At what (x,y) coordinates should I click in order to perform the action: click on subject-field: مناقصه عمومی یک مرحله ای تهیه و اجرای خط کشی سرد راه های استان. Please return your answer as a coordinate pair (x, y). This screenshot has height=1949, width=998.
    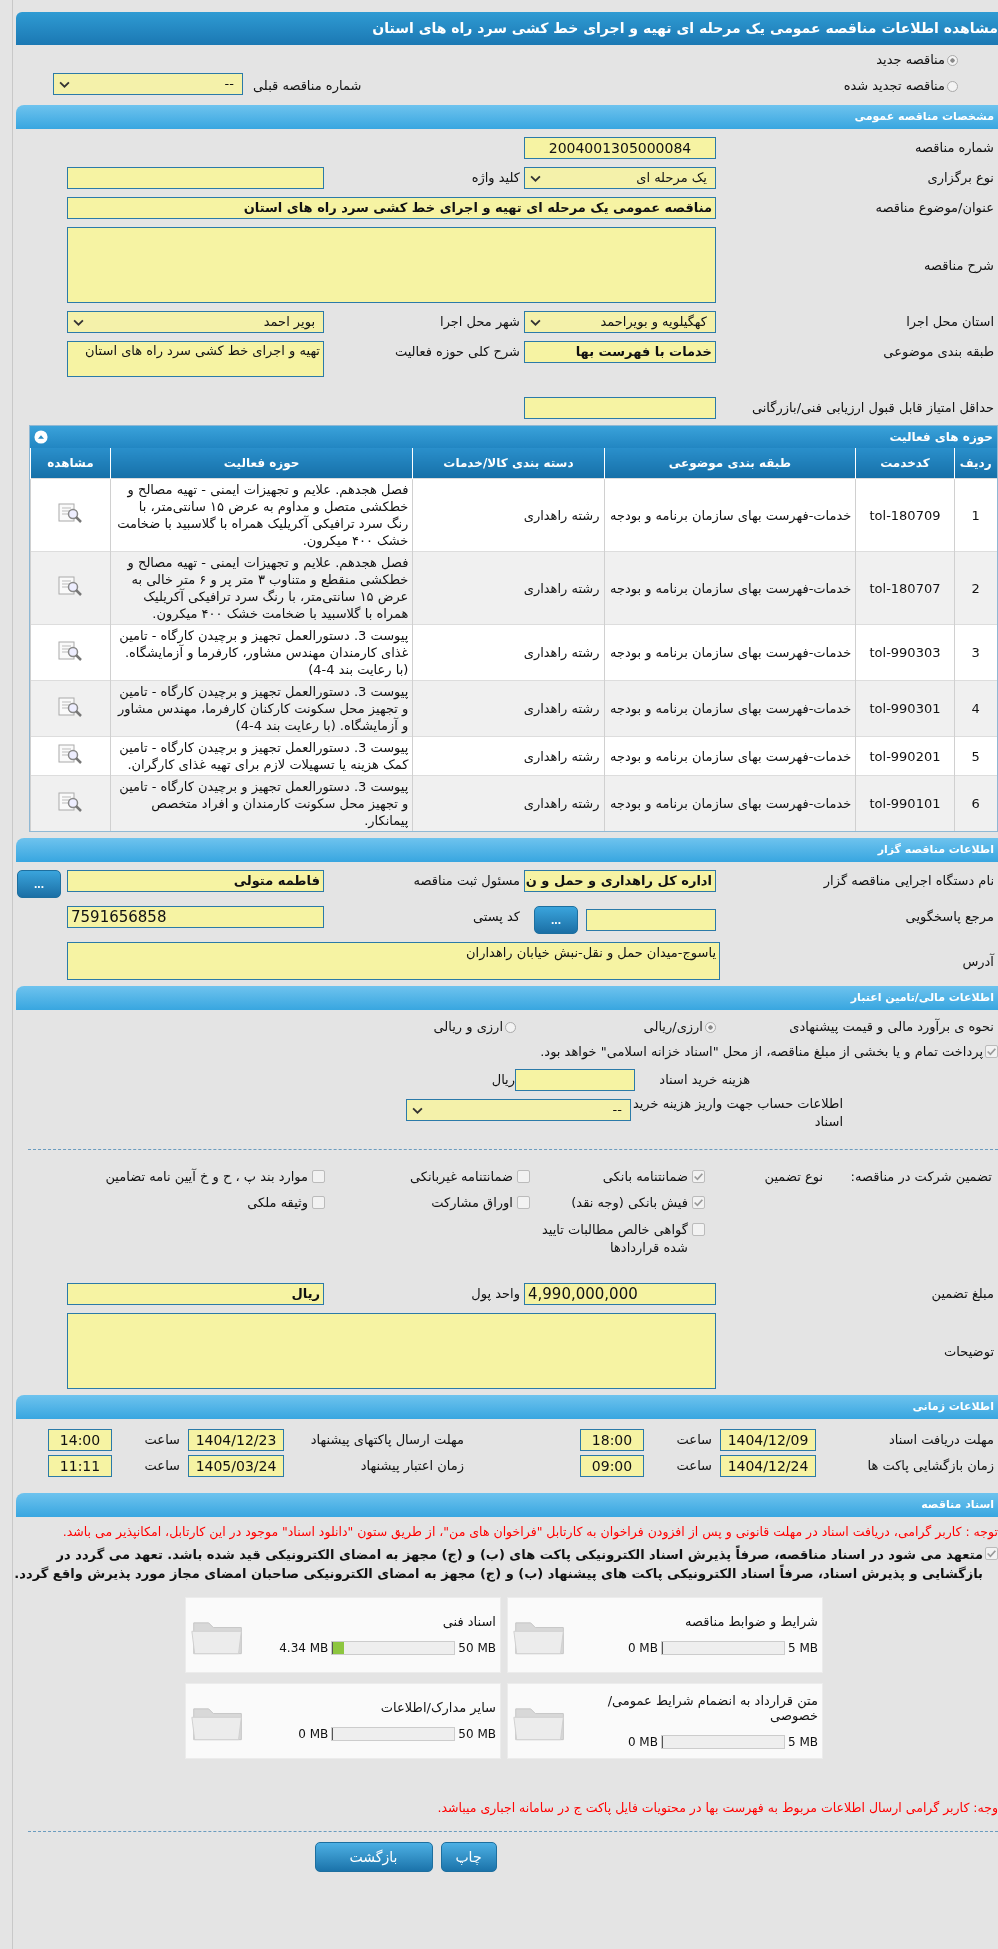
    Looking at the image, I should click on (391, 208).